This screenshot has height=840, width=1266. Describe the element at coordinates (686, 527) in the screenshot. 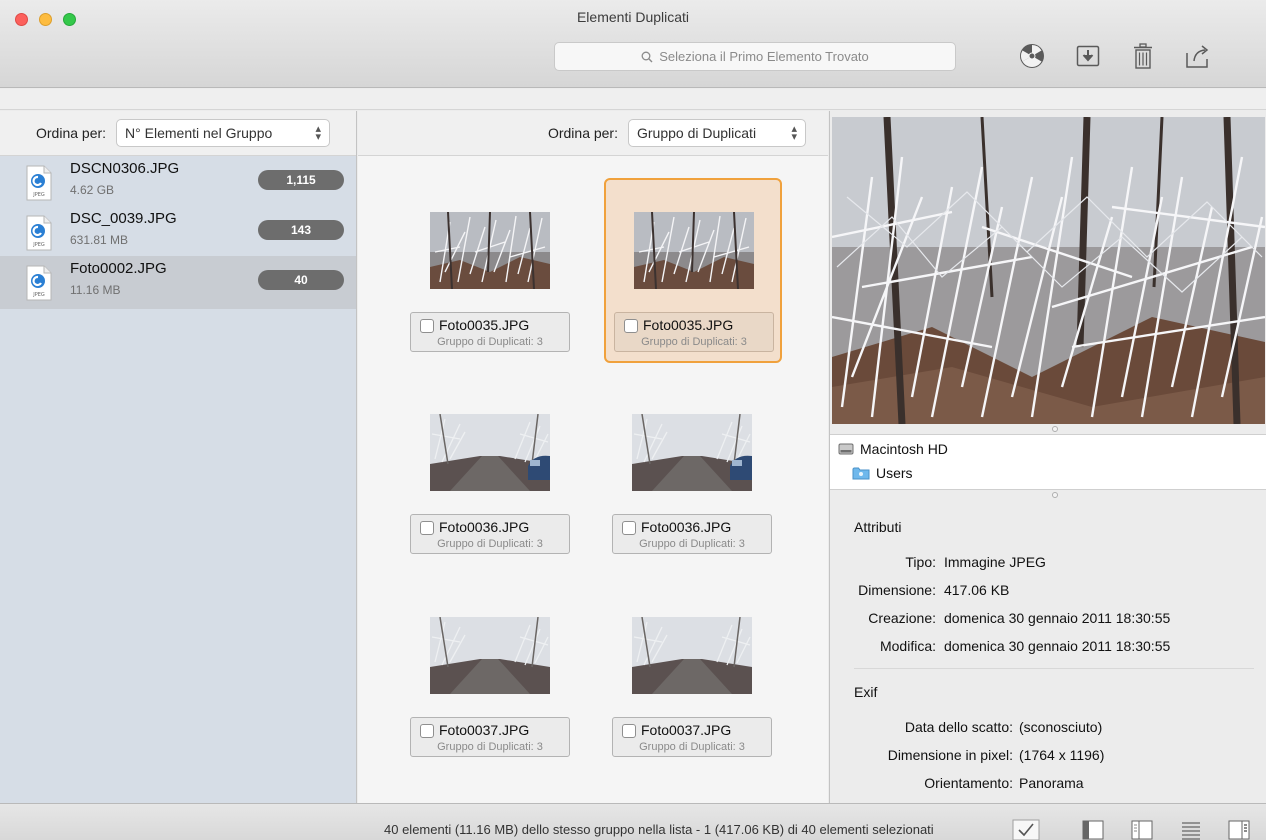

I see `item-filename: Foto0036.JPG` at that location.